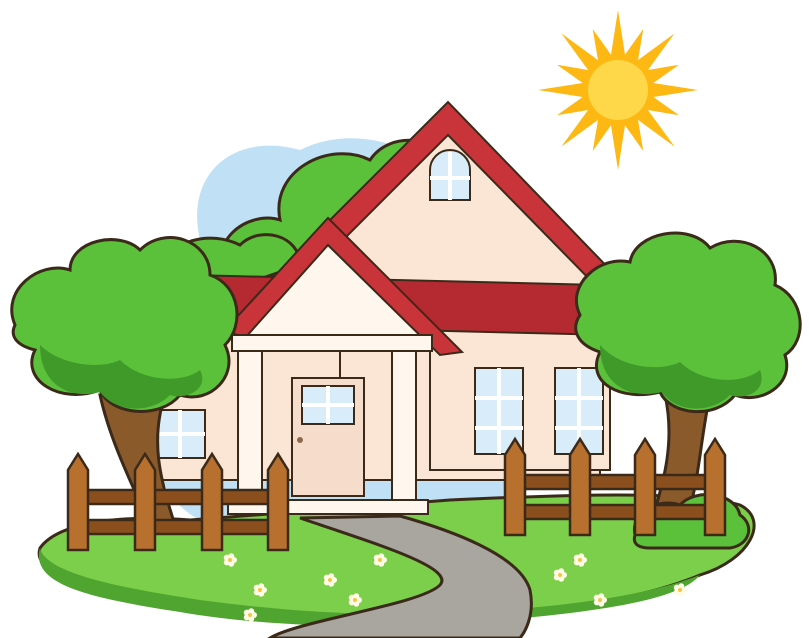  Describe the element at coordinates (618, 90) in the screenshot. I see `sun-icon` at that location.